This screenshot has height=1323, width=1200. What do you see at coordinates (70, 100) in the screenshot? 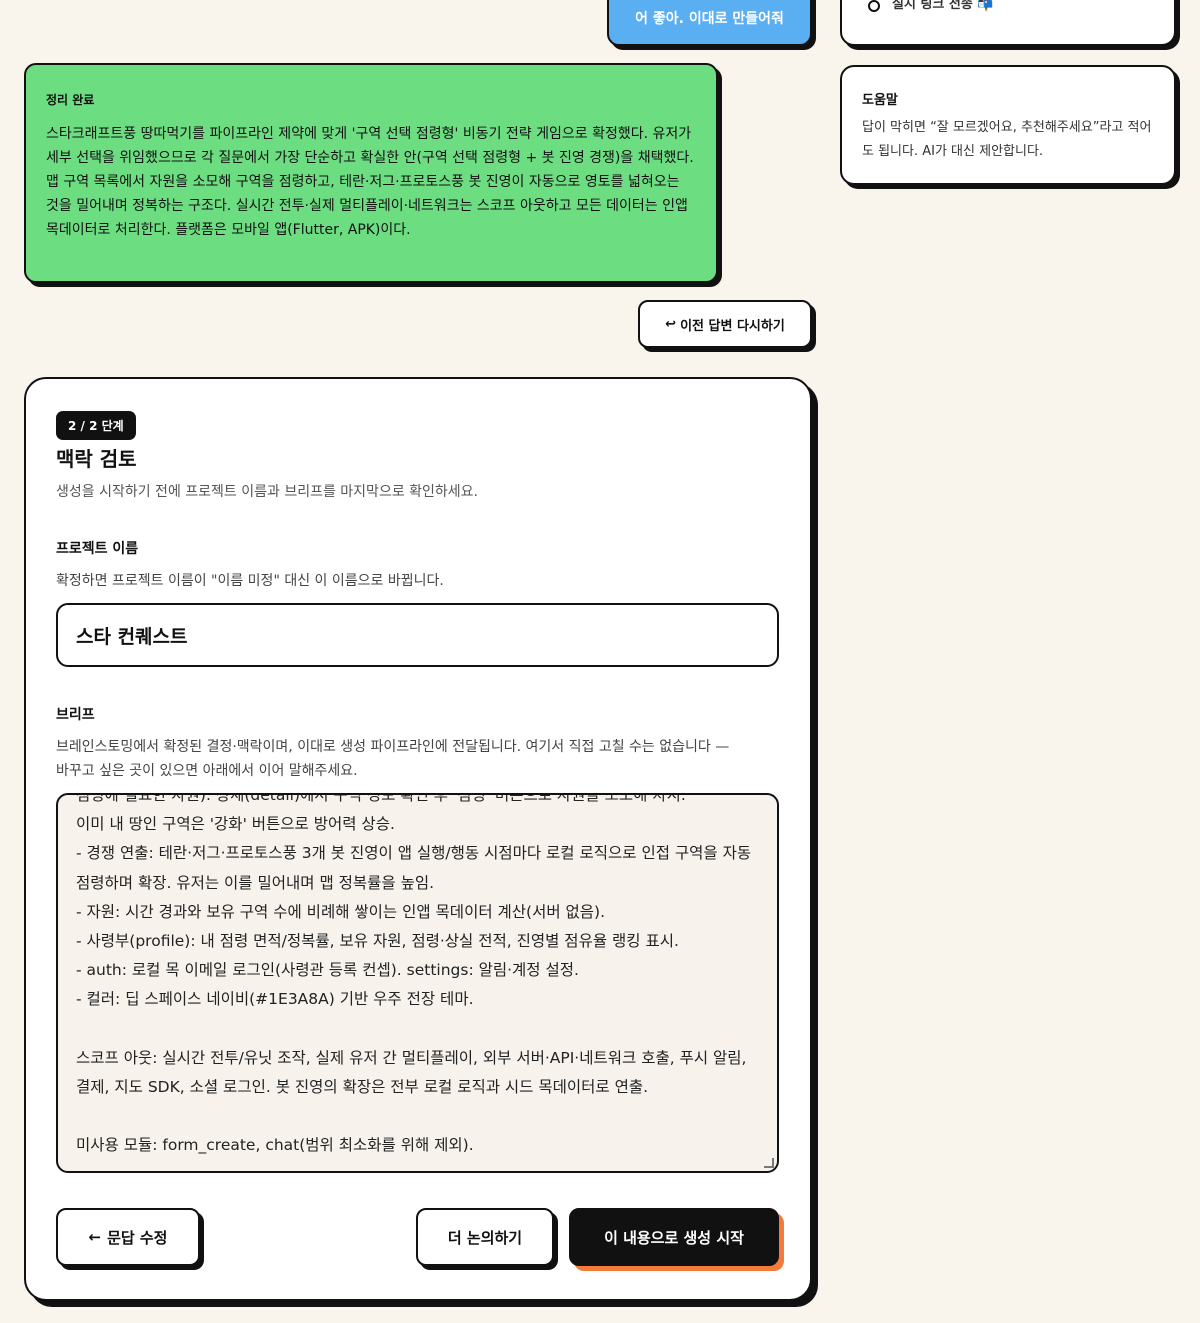
I see `summary-title: 정리 완료` at bounding box center [70, 100].